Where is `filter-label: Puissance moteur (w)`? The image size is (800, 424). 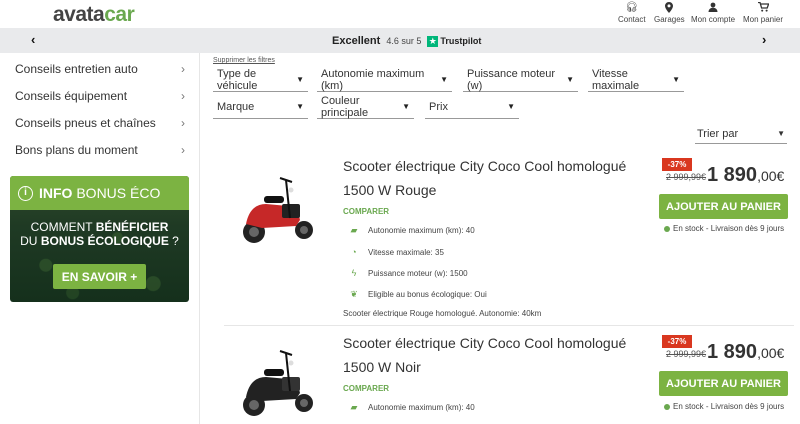
filter-label: Puissance moteur (w) is located at coordinates (511, 79).